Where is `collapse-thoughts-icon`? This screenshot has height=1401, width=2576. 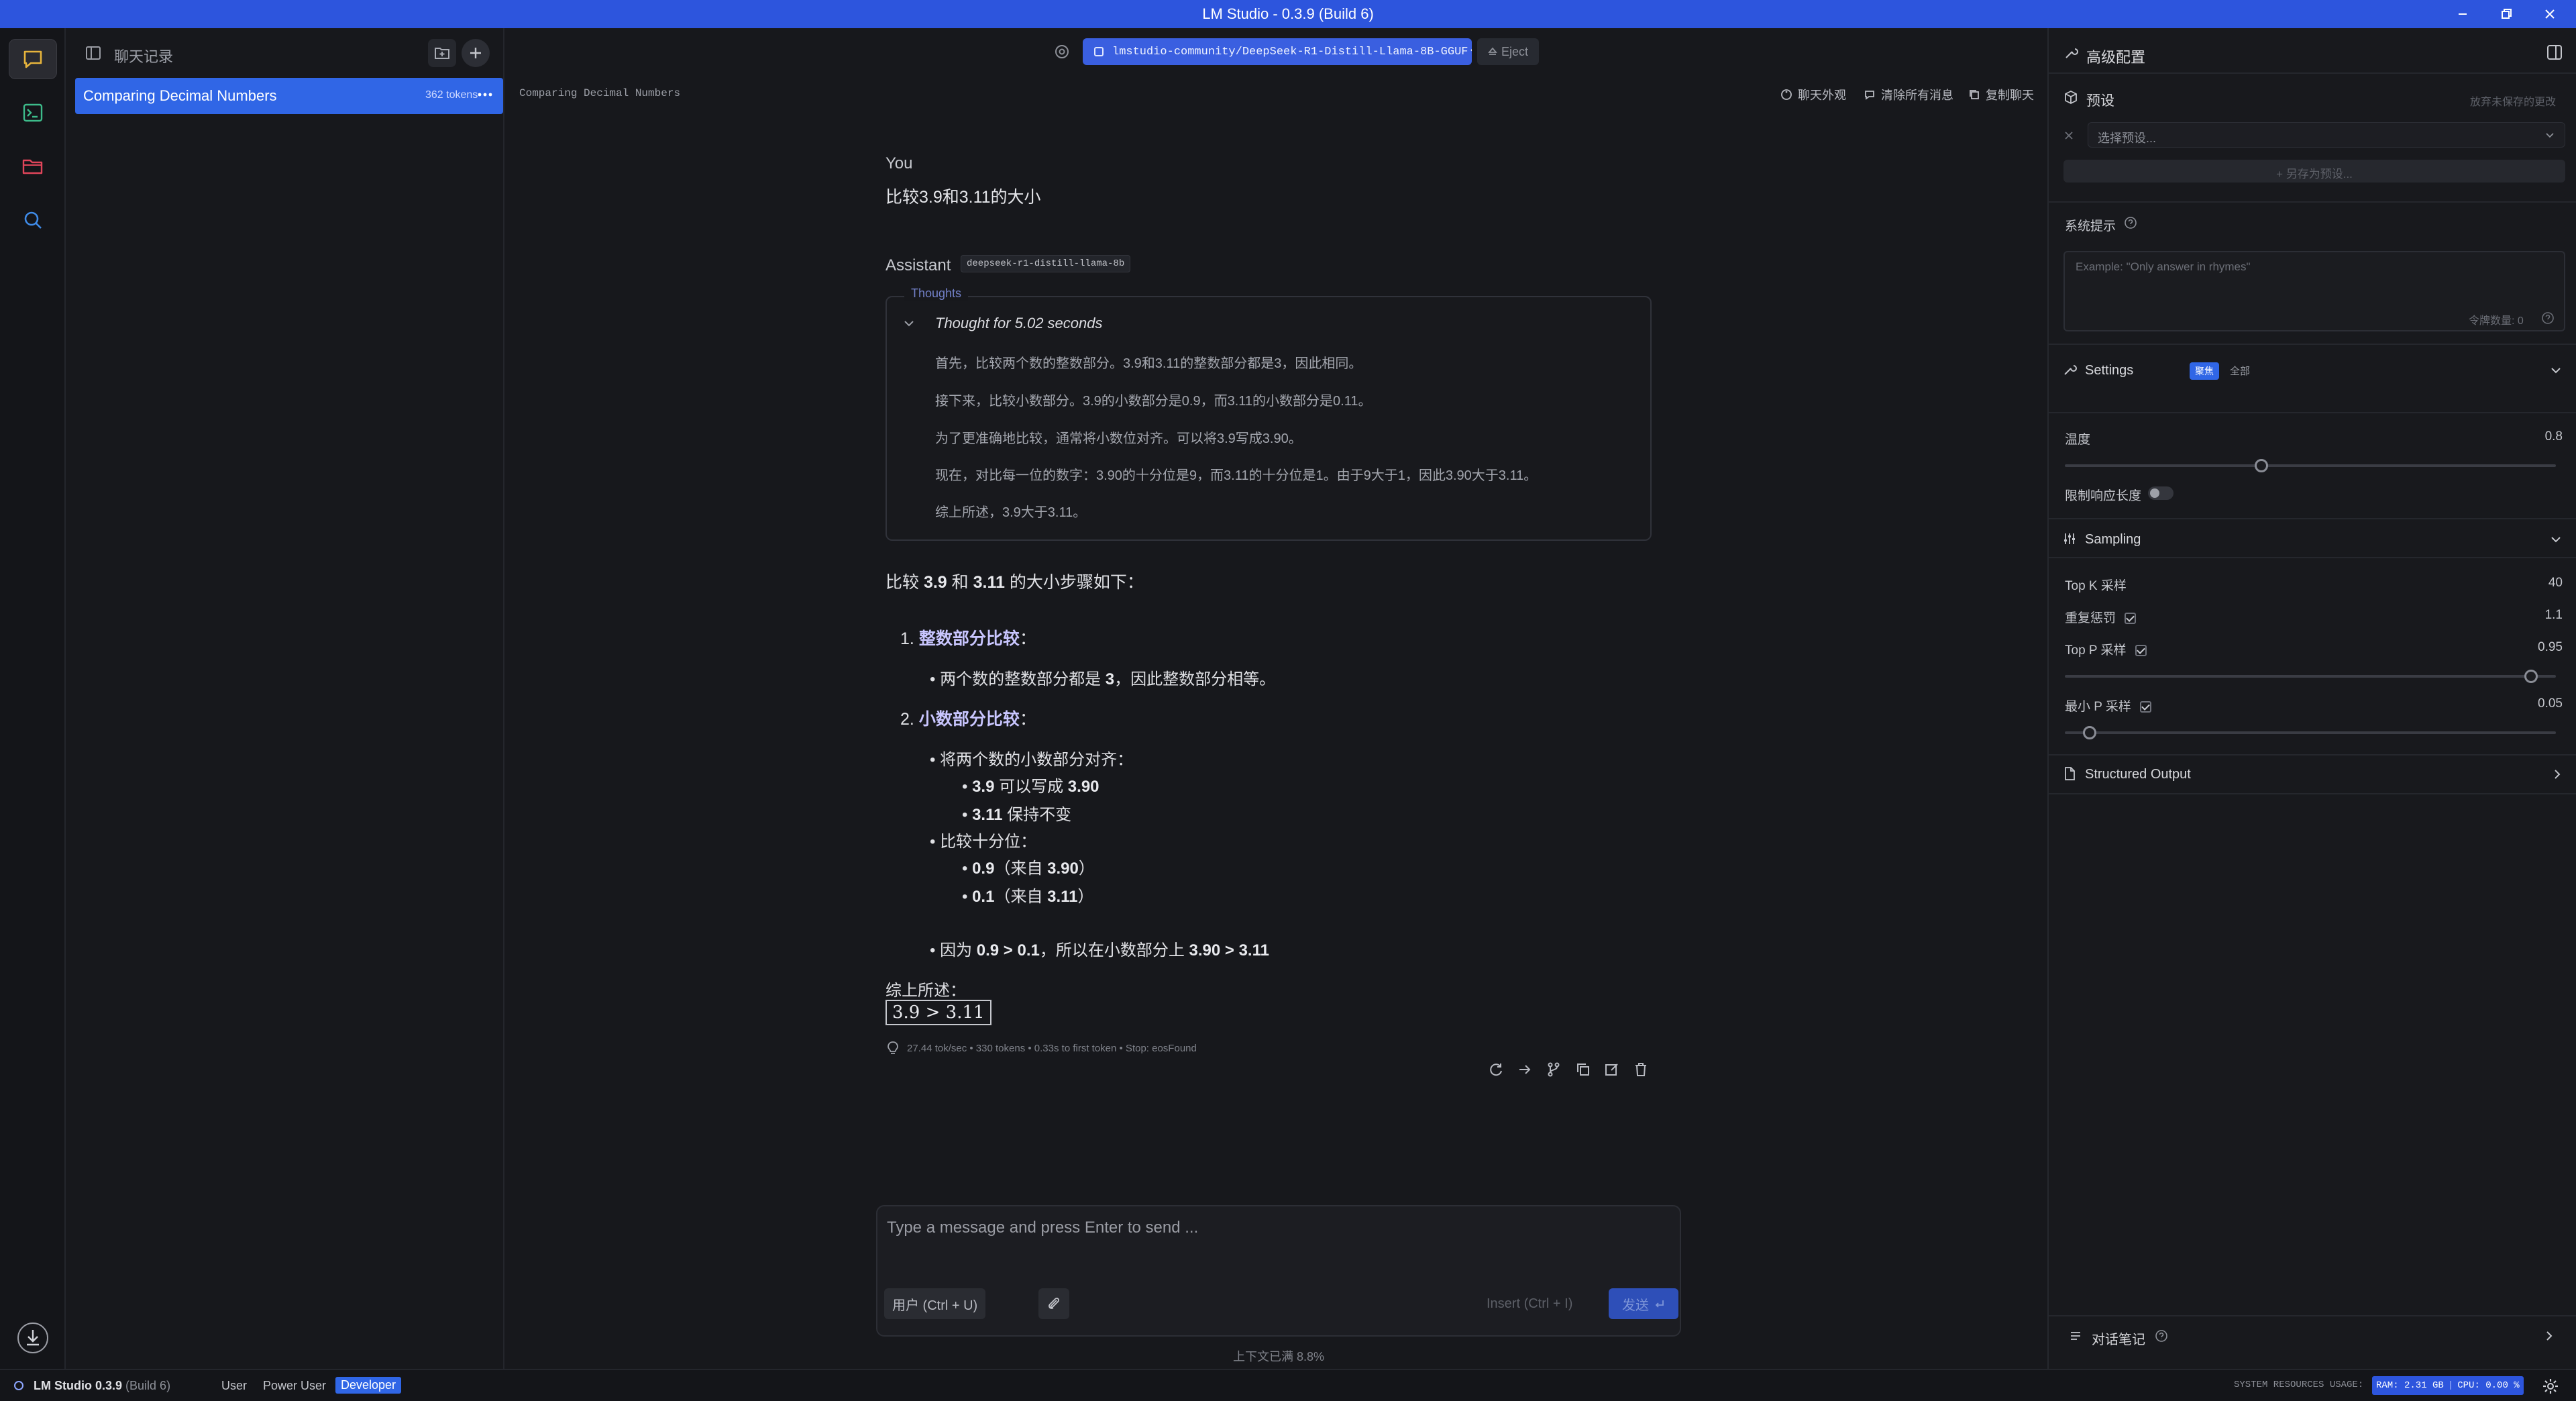 collapse-thoughts-icon is located at coordinates (909, 323).